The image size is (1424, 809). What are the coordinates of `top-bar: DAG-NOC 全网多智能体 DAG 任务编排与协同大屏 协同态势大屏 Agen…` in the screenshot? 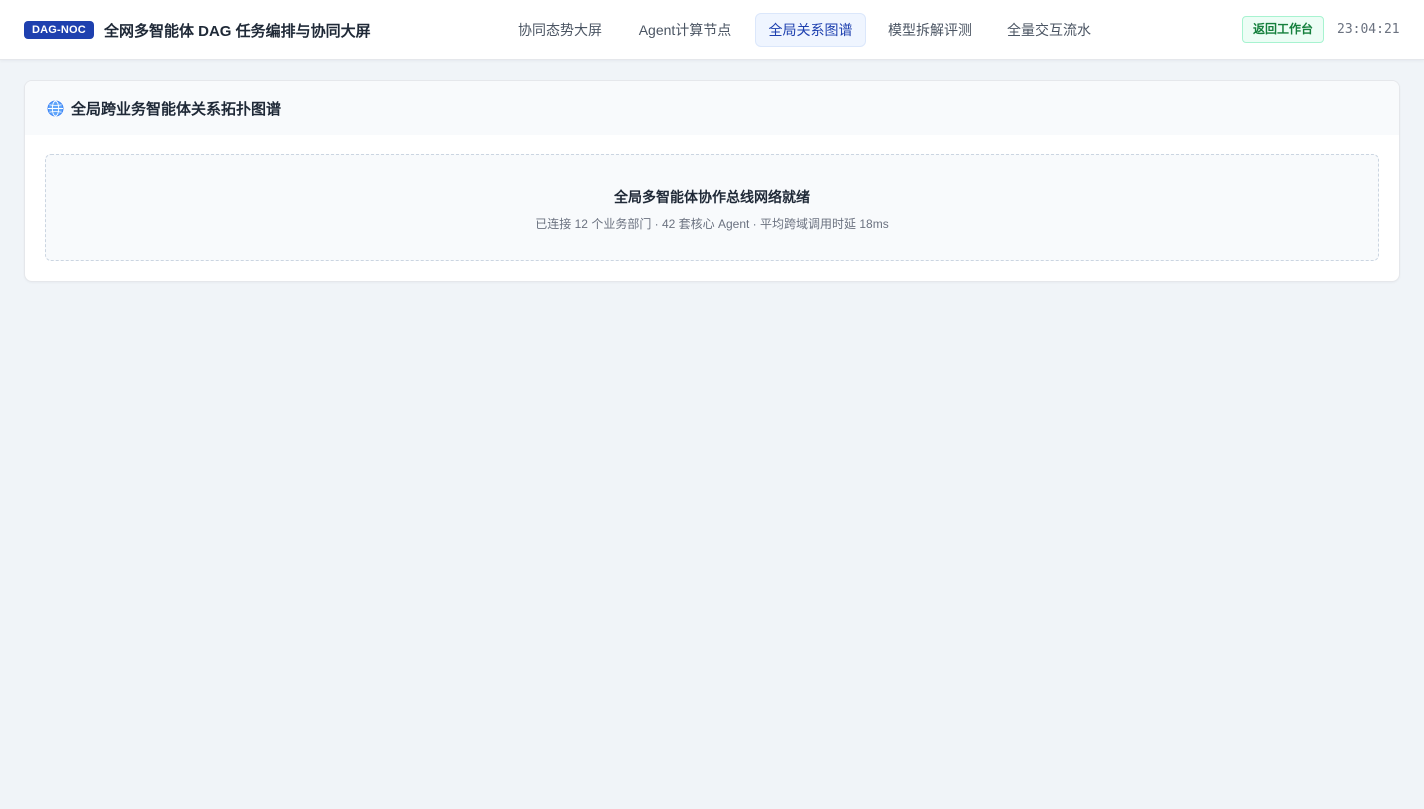 It's located at (712, 30).